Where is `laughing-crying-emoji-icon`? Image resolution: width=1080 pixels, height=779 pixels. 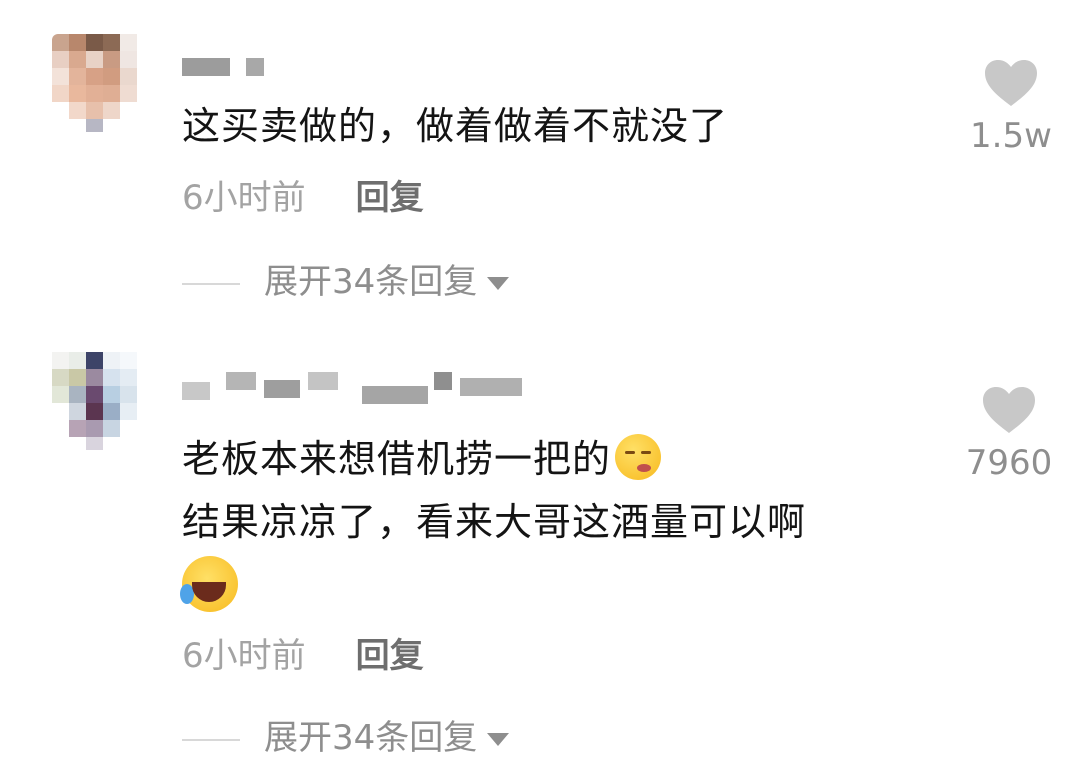
laughing-crying-emoji-icon is located at coordinates (209, 584).